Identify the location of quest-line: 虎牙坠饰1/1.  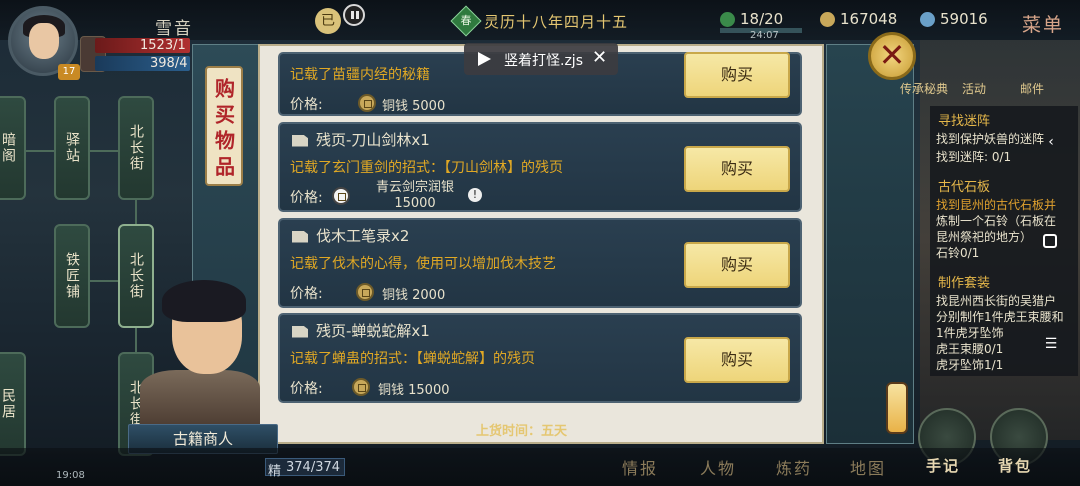
(970, 365).